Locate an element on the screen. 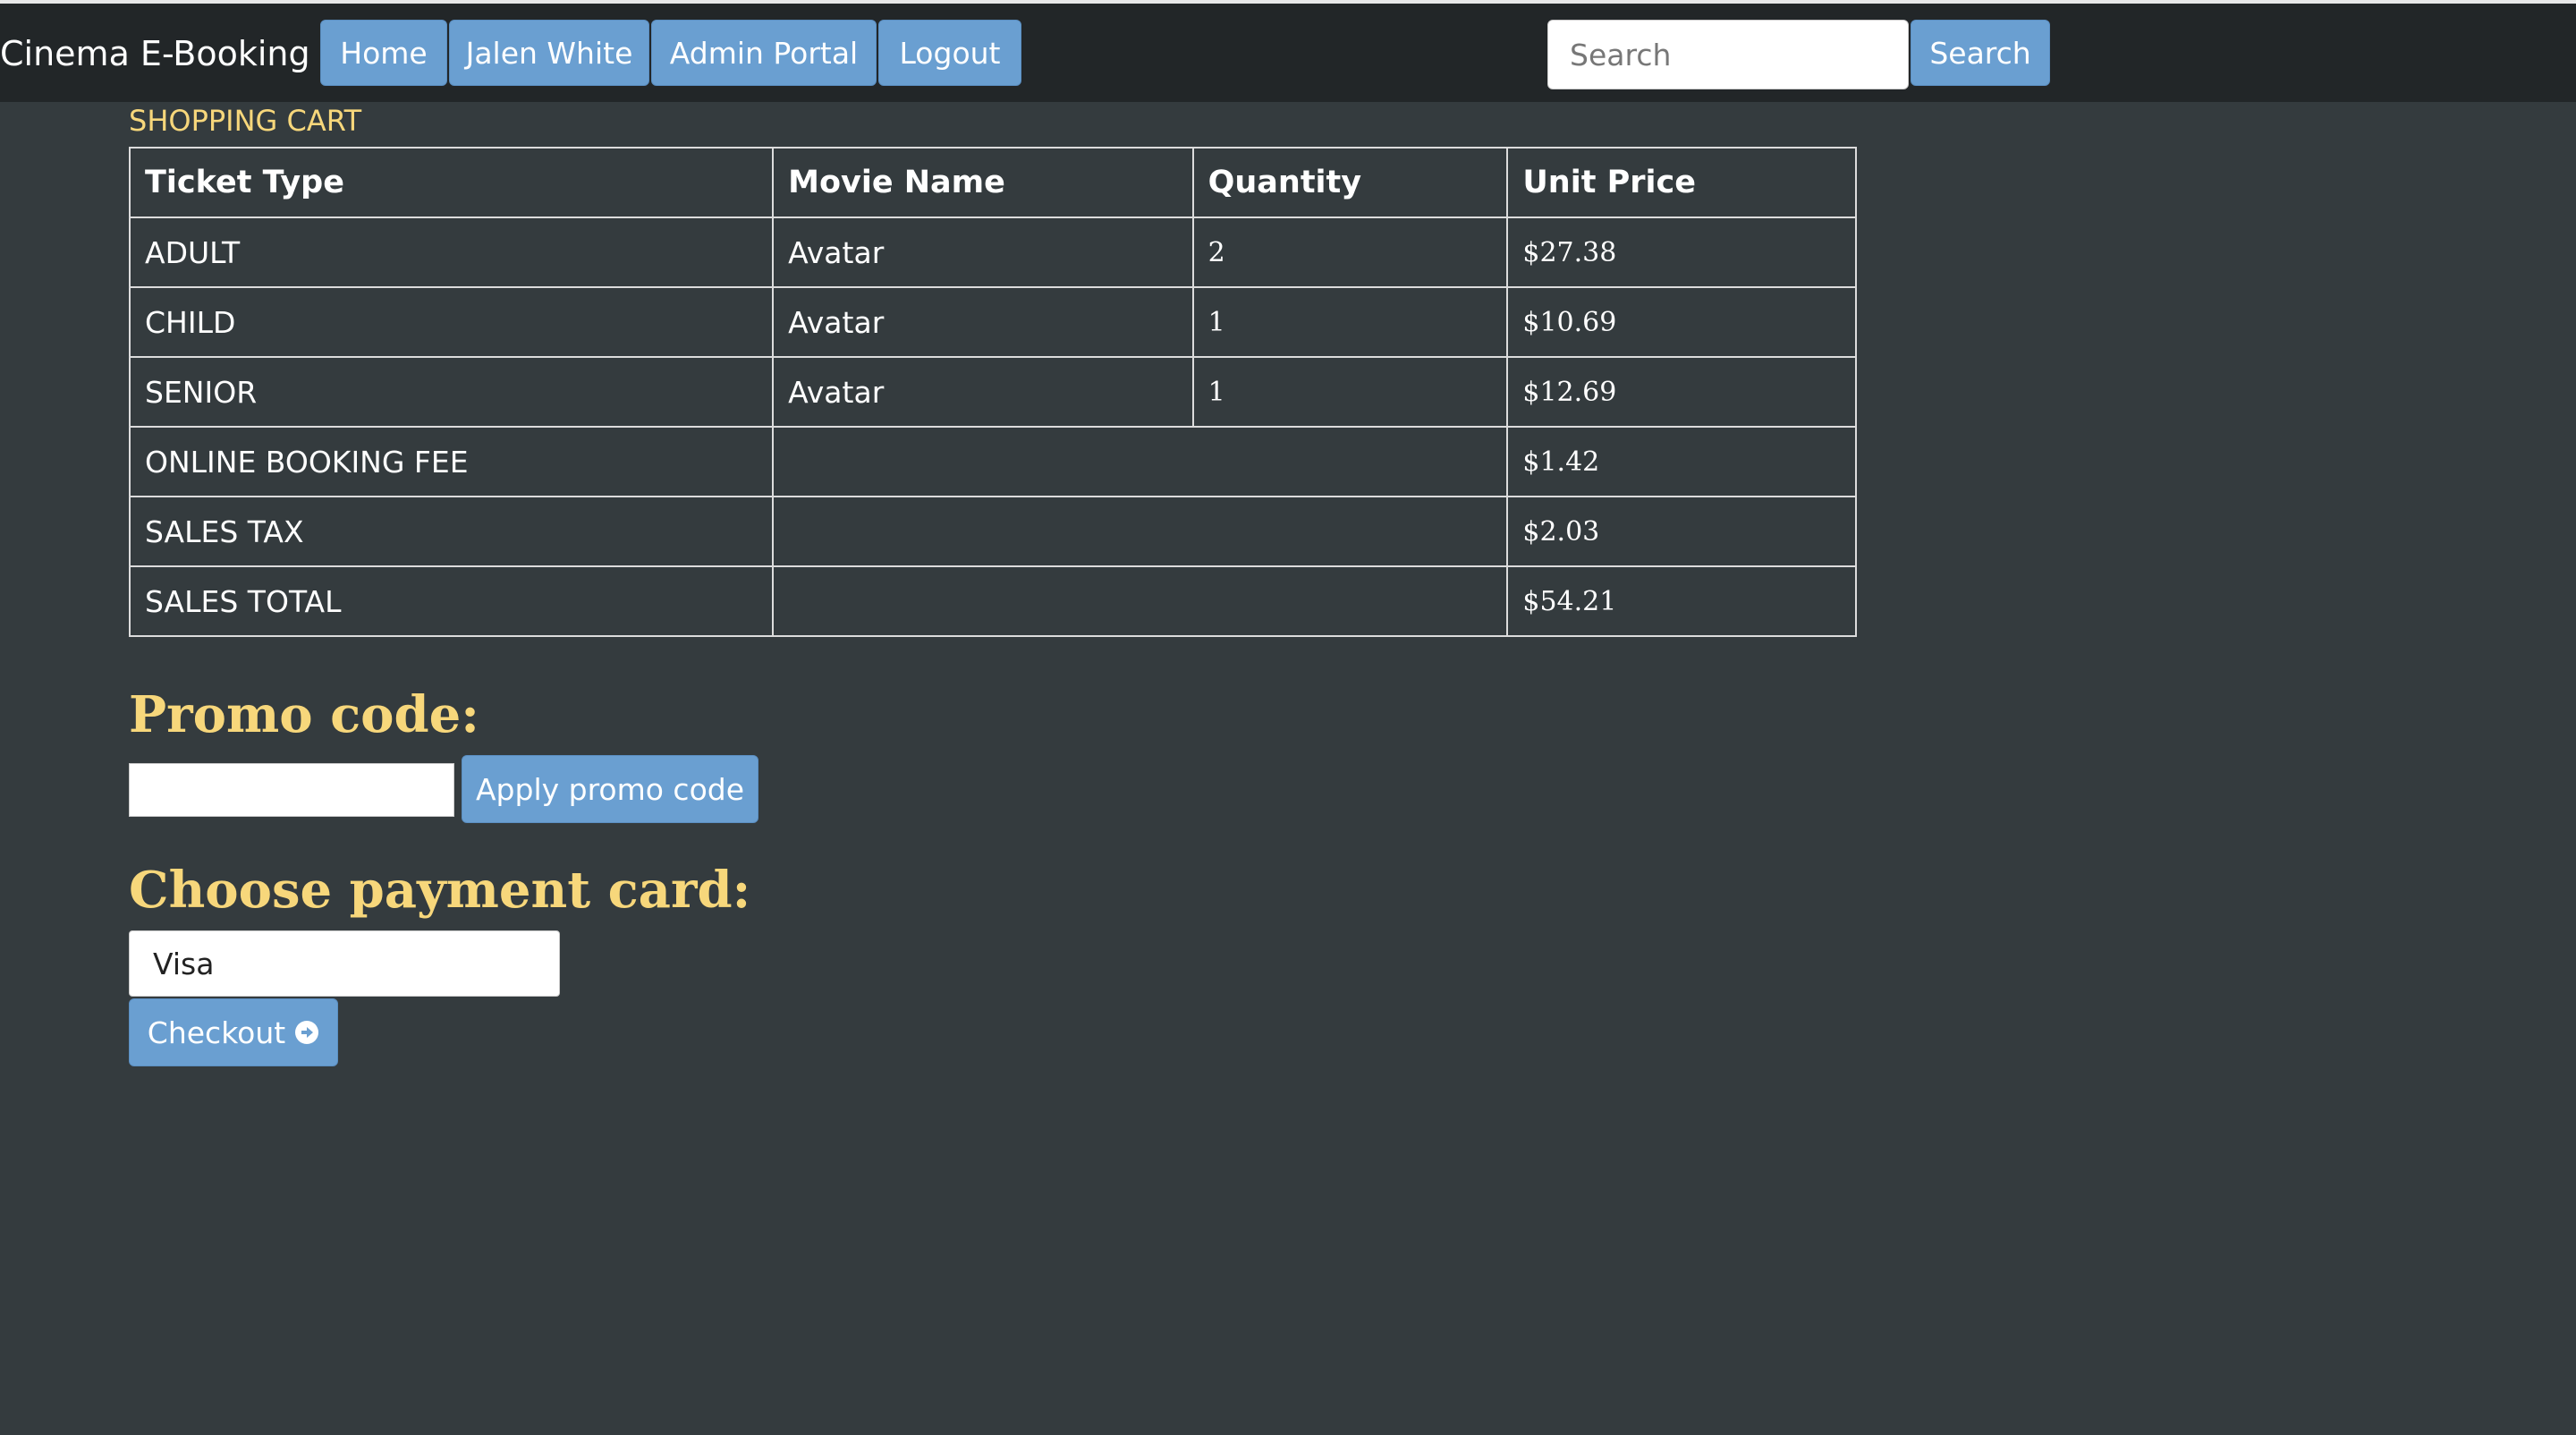 This screenshot has height=1435, width=2576. sales-total-cell: $54.21 is located at coordinates (1681, 601).